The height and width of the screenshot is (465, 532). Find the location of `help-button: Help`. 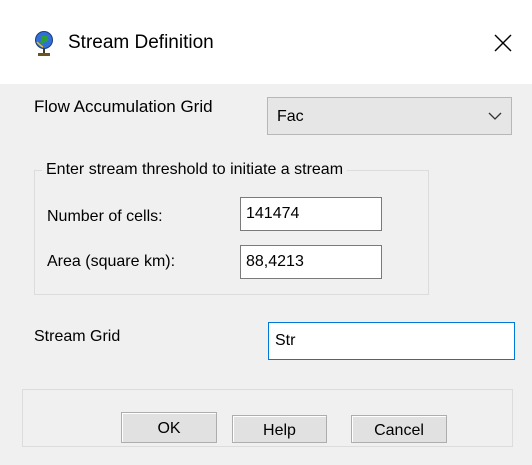

help-button: Help is located at coordinates (279, 429).